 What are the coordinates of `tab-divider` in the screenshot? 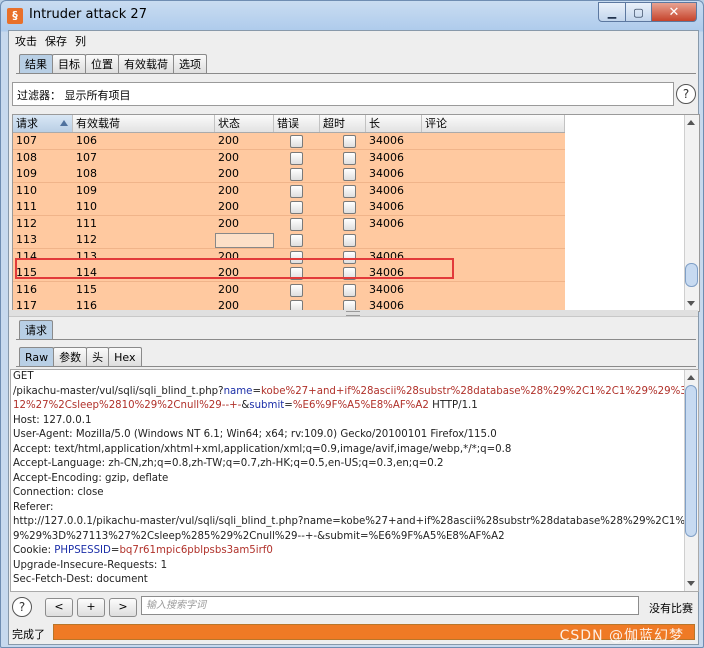 It's located at (356, 73).